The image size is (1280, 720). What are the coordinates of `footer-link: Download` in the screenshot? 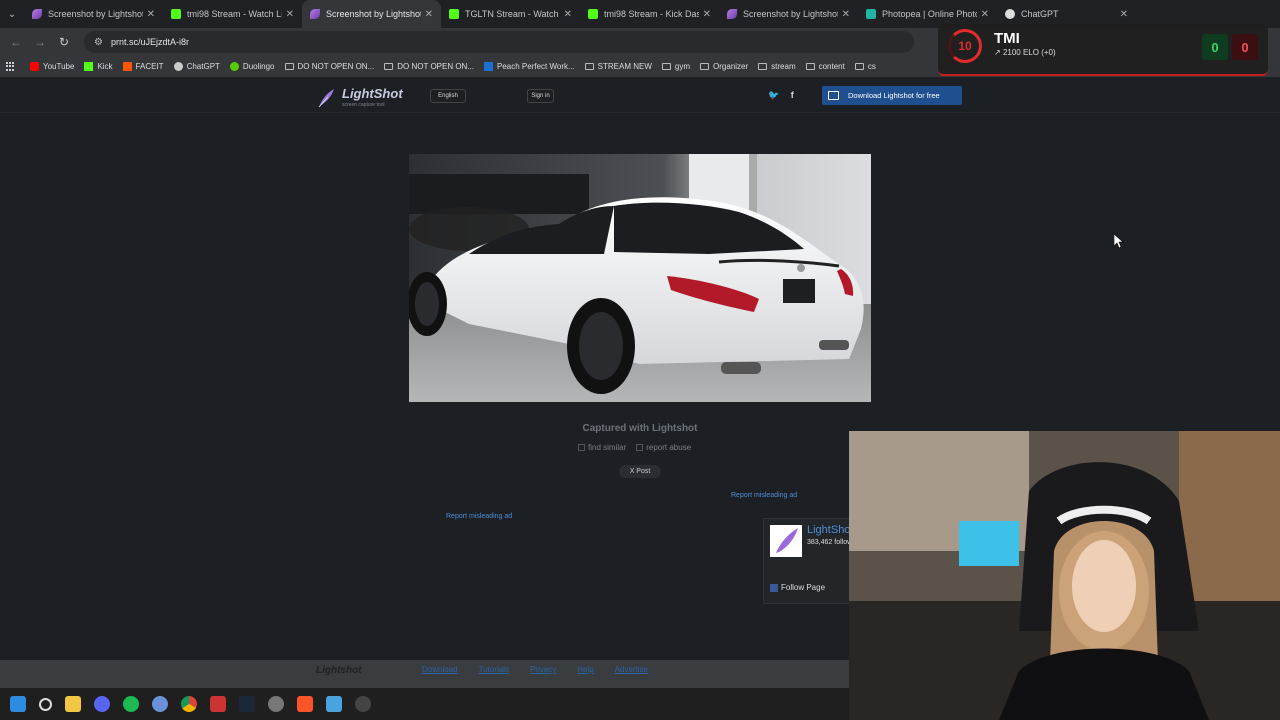 It's located at (440, 669).